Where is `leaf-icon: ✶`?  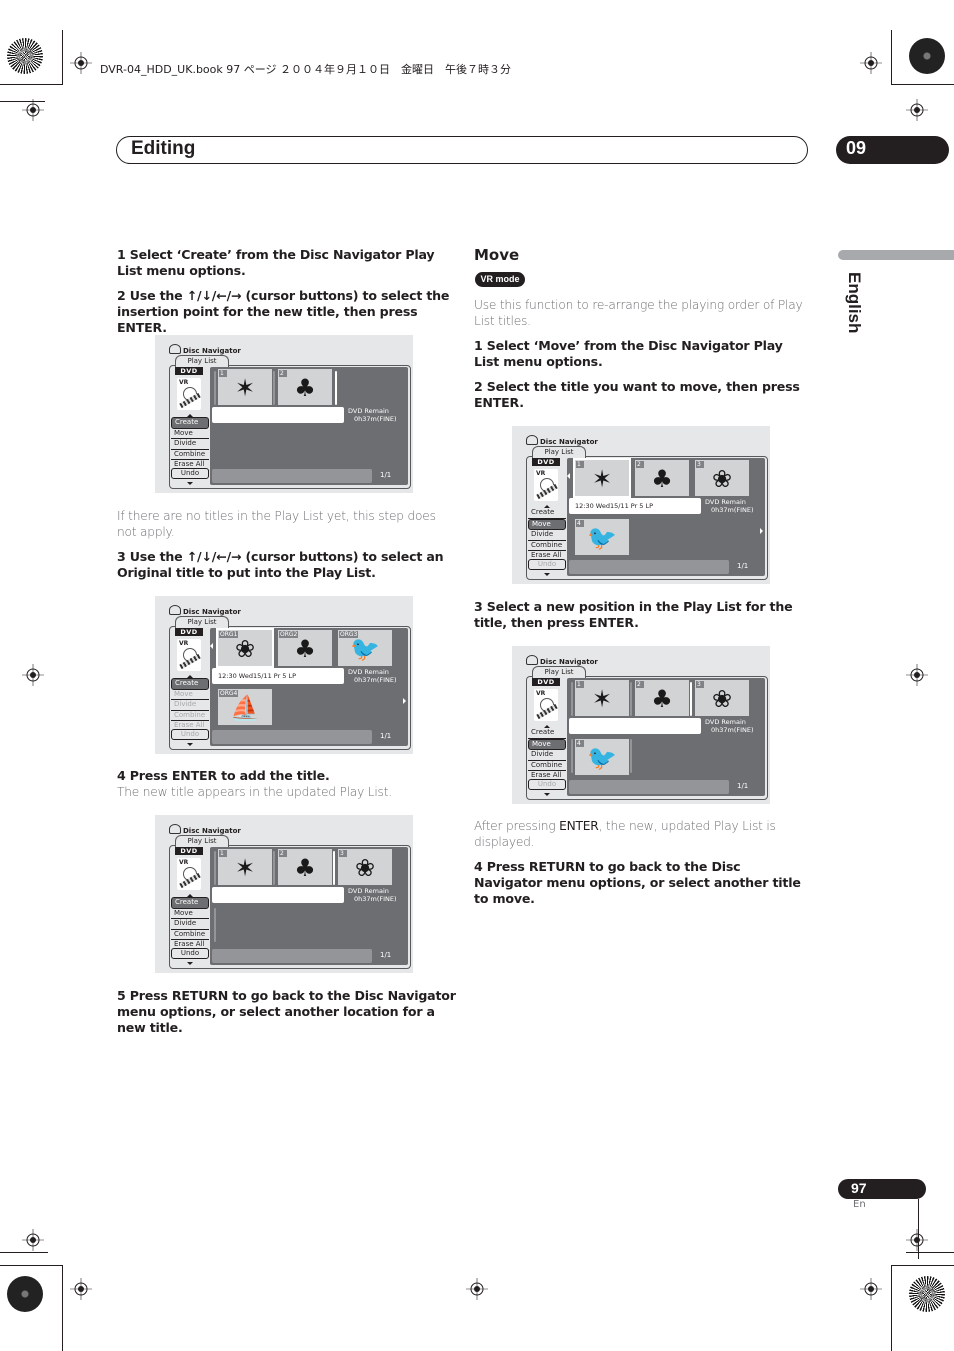
leaf-icon: ✶ is located at coordinates (245, 387).